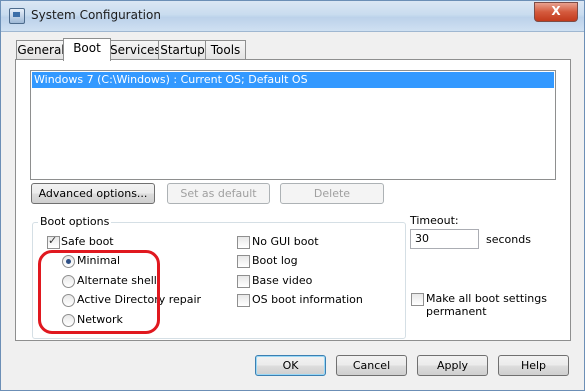  I want to click on close-button: X, so click(556, 12).